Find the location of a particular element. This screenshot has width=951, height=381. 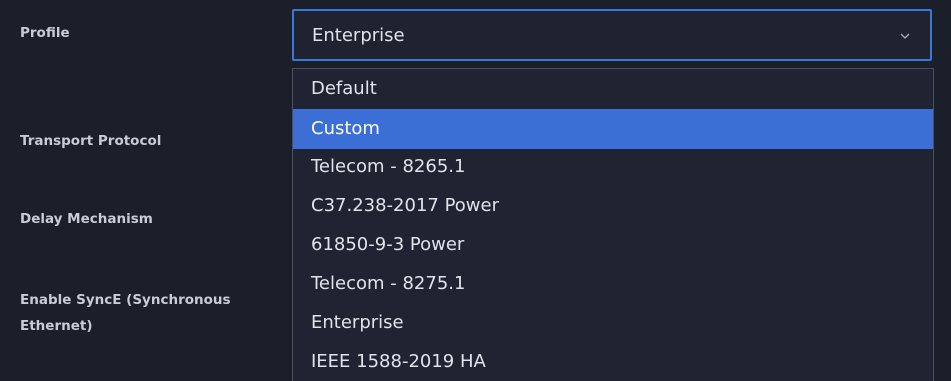

profile-option-ieee-1588-2019-ha: IEEE 1588-2019 HA is located at coordinates (613, 361).